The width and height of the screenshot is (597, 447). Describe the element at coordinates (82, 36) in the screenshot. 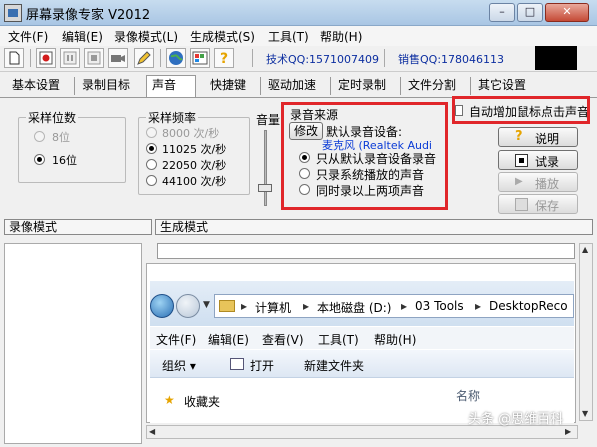

I see `menu-edit: 编辑(E)` at that location.